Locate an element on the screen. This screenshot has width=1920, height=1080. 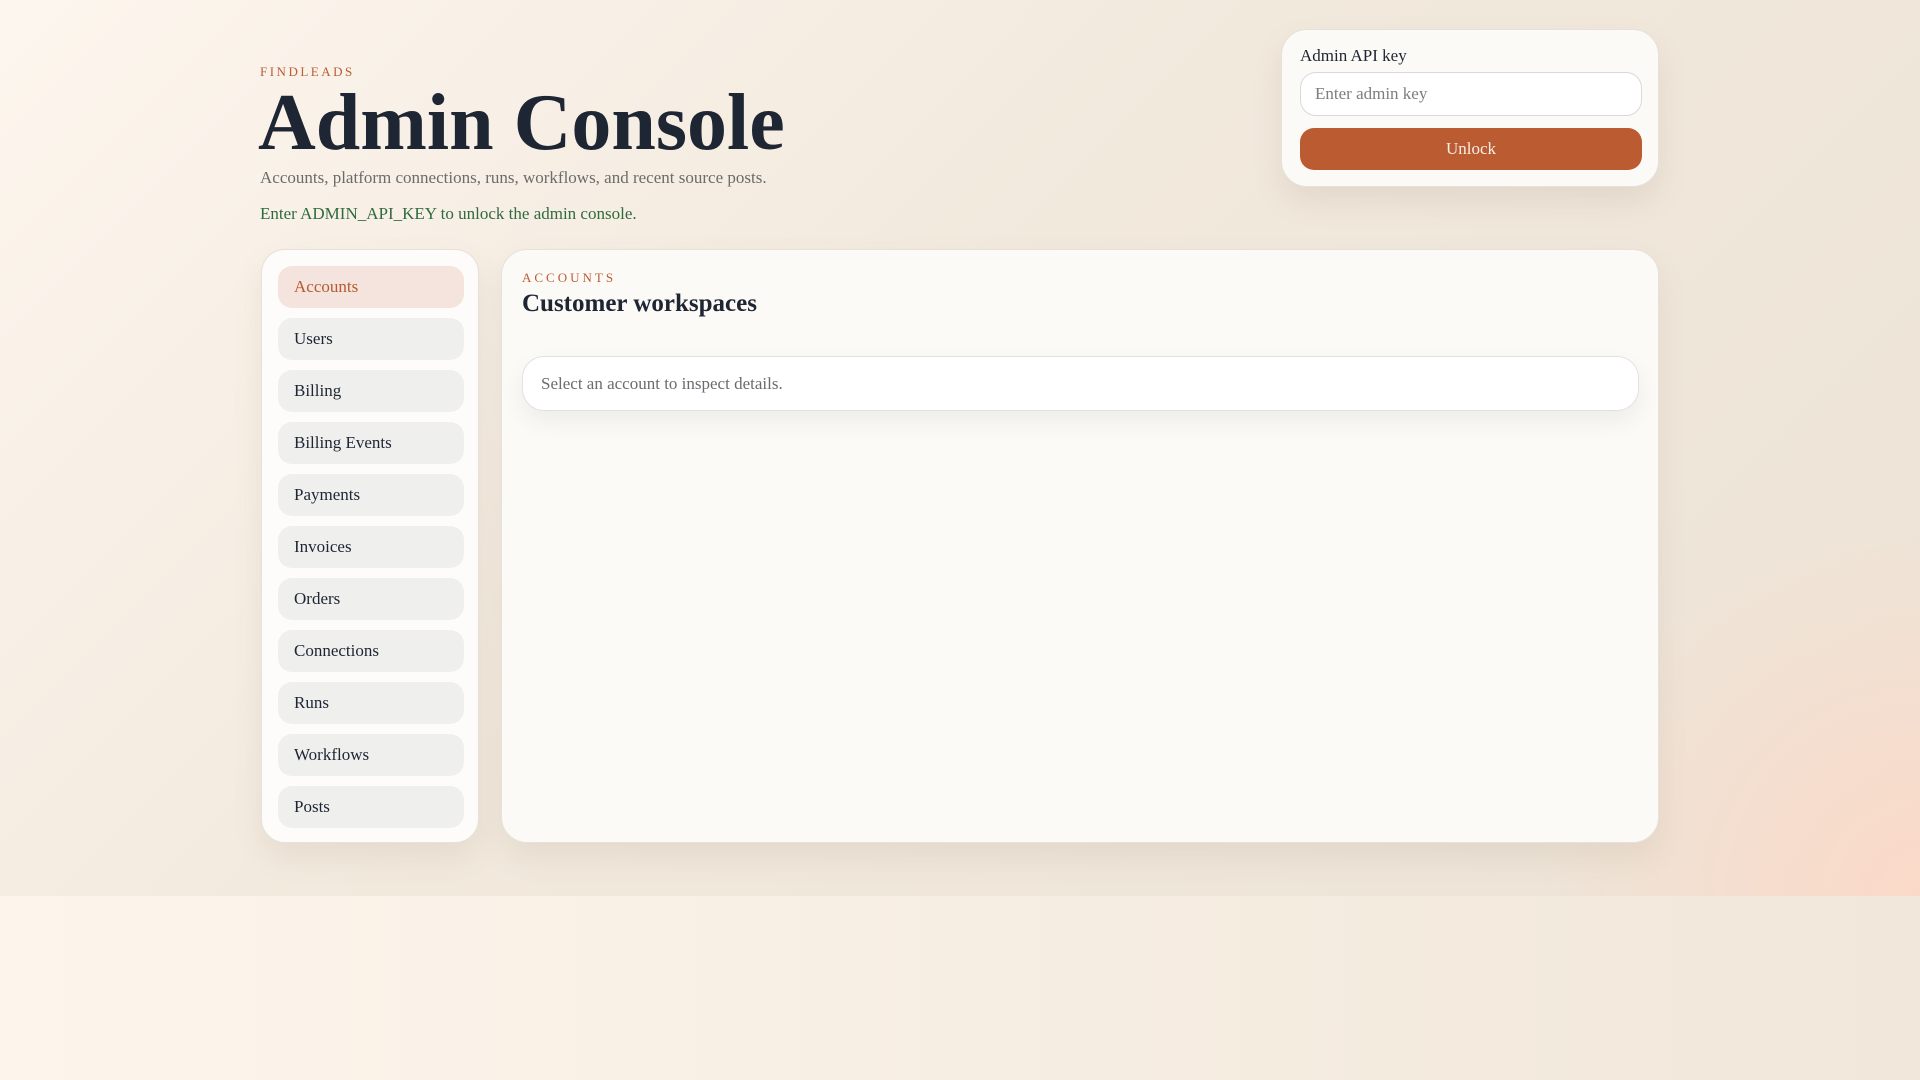
sidebar-item-invoices: Invoices is located at coordinates (371, 547).